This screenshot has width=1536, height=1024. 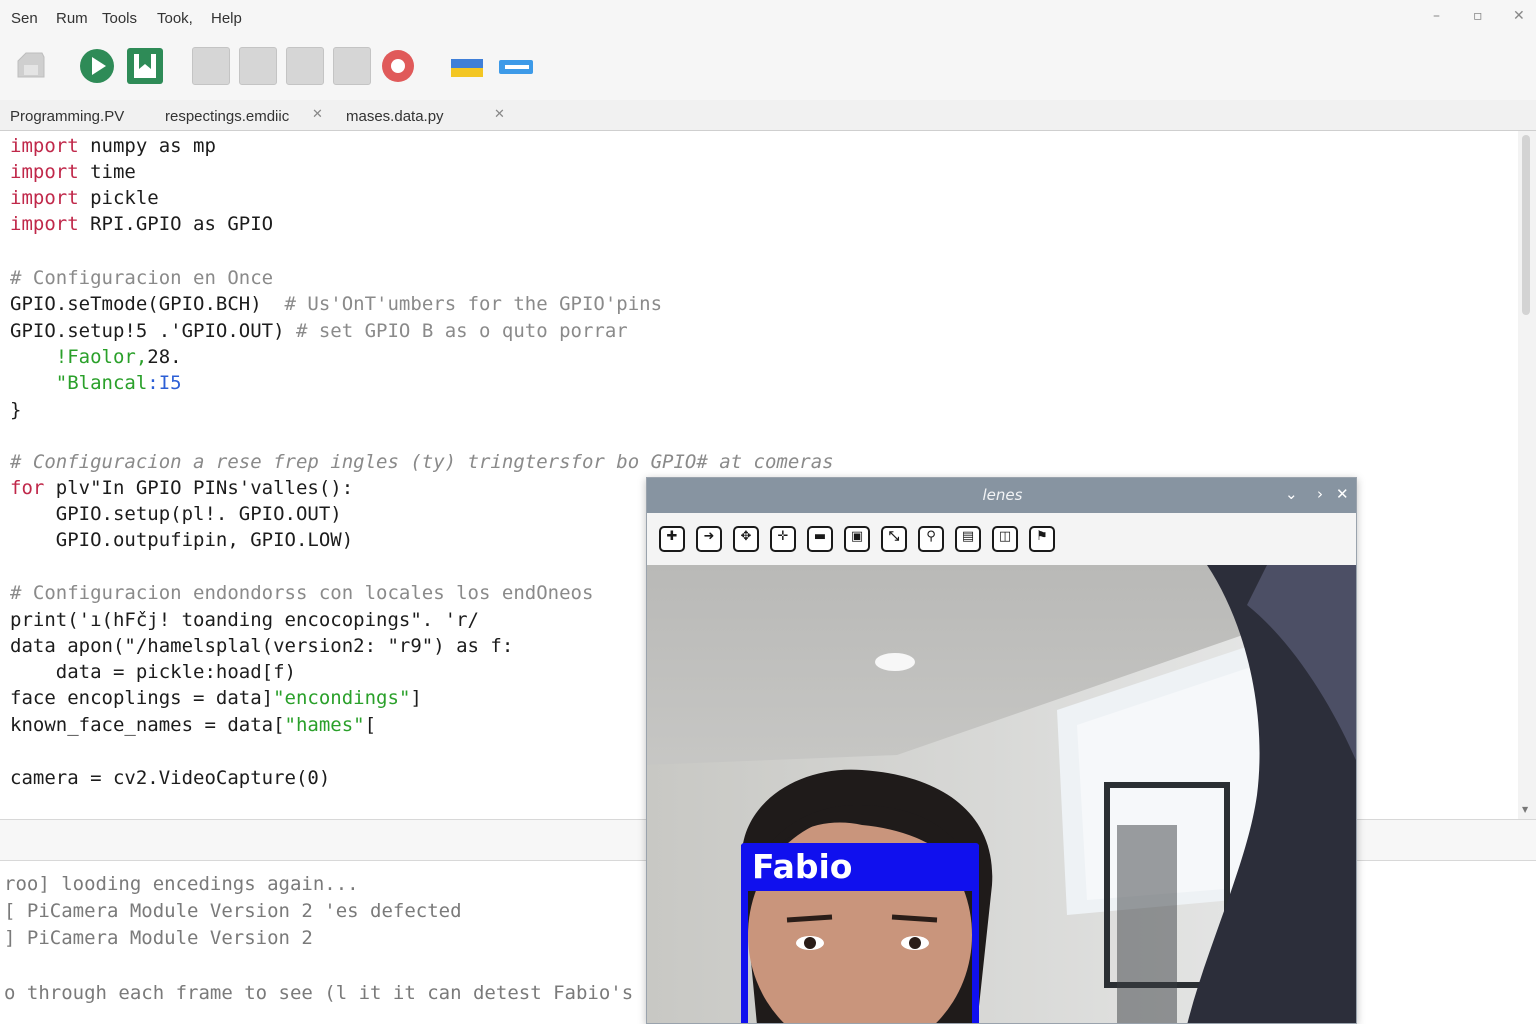 I want to click on more-icon: ›, so click(x=1320, y=494).